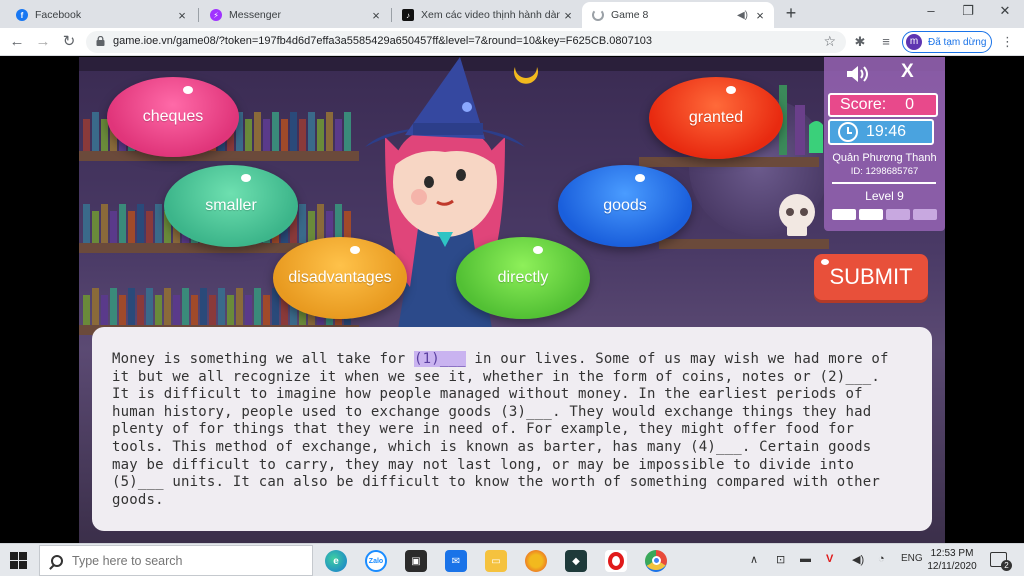 The image size is (1024, 576). Describe the element at coordinates (336, 561) in the screenshot. I see `edge-icon: e` at that location.